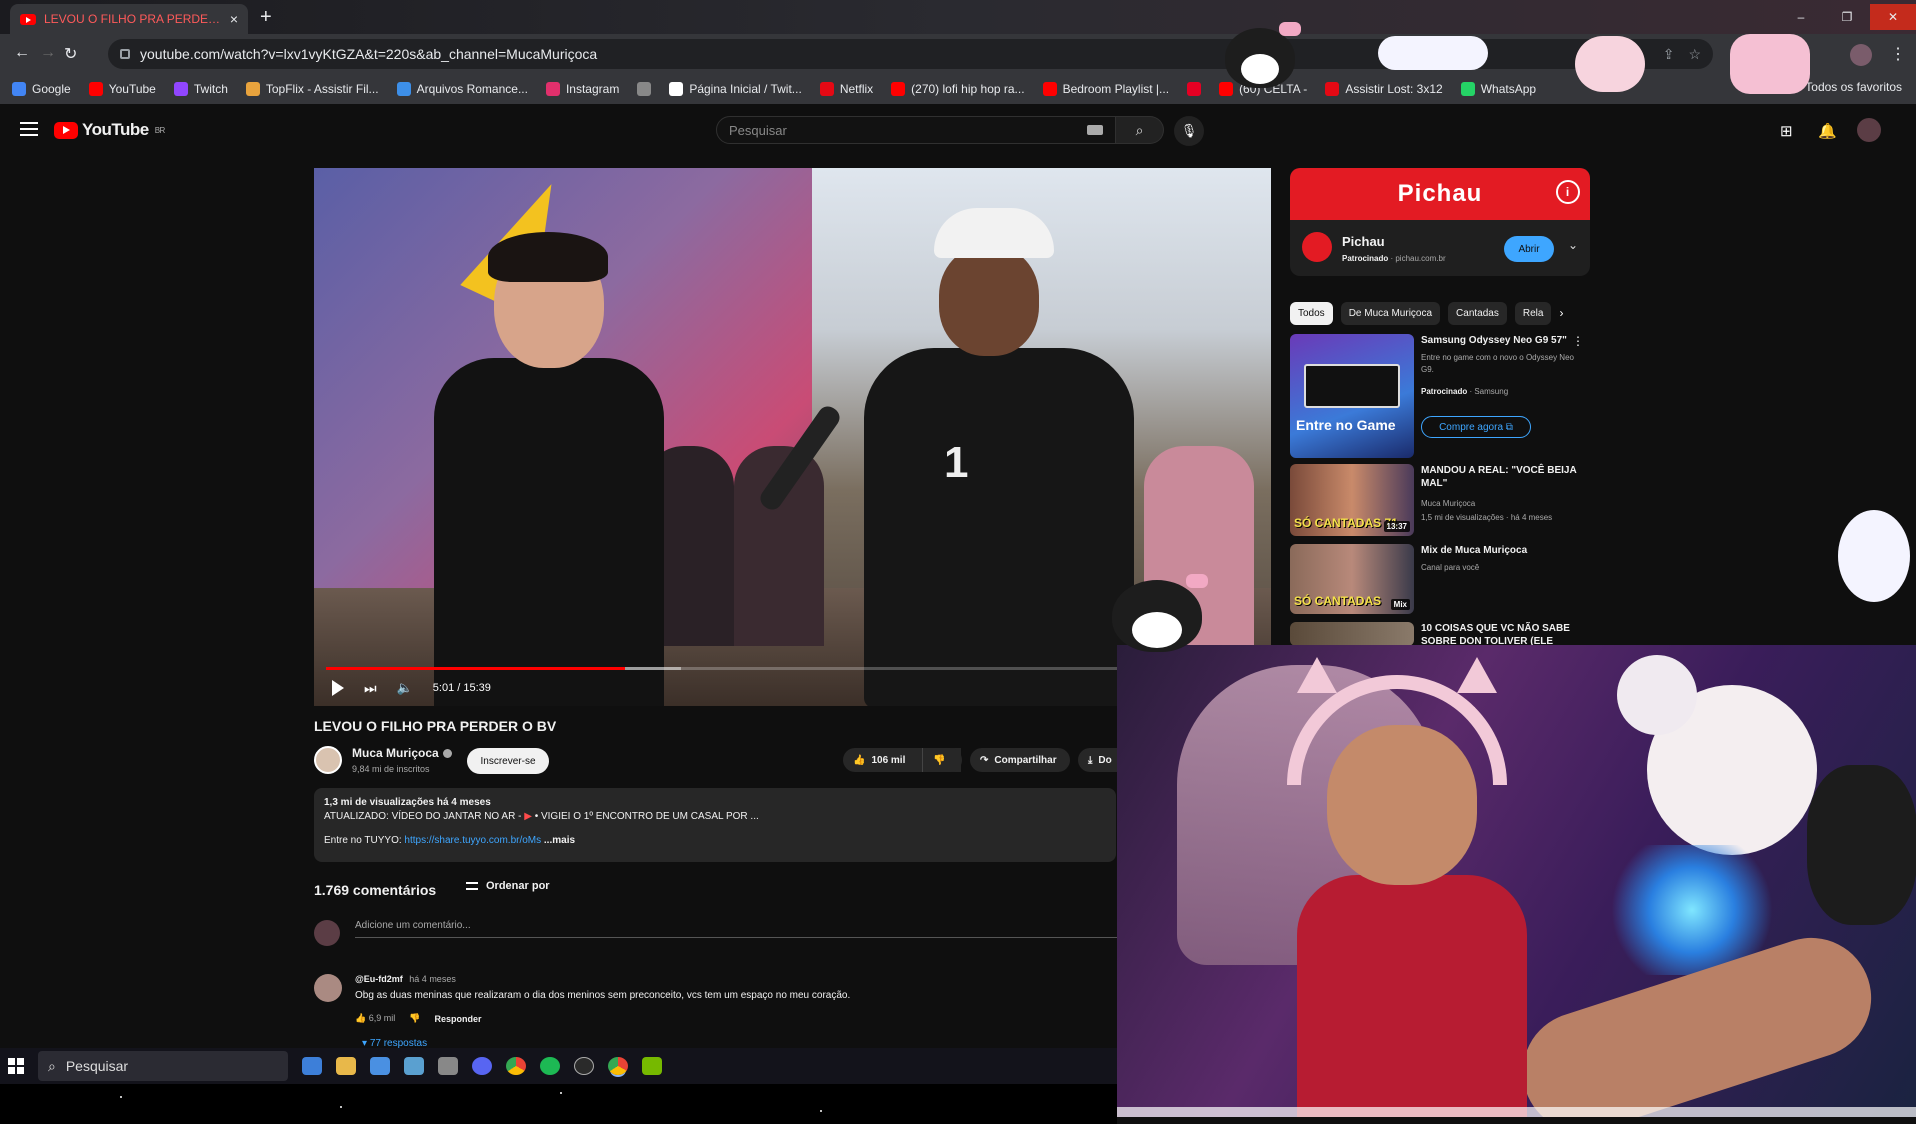 The height and width of the screenshot is (1124, 1916). Describe the element at coordinates (1189, 131) in the screenshot. I see `voice-search-button: 🎙` at that location.